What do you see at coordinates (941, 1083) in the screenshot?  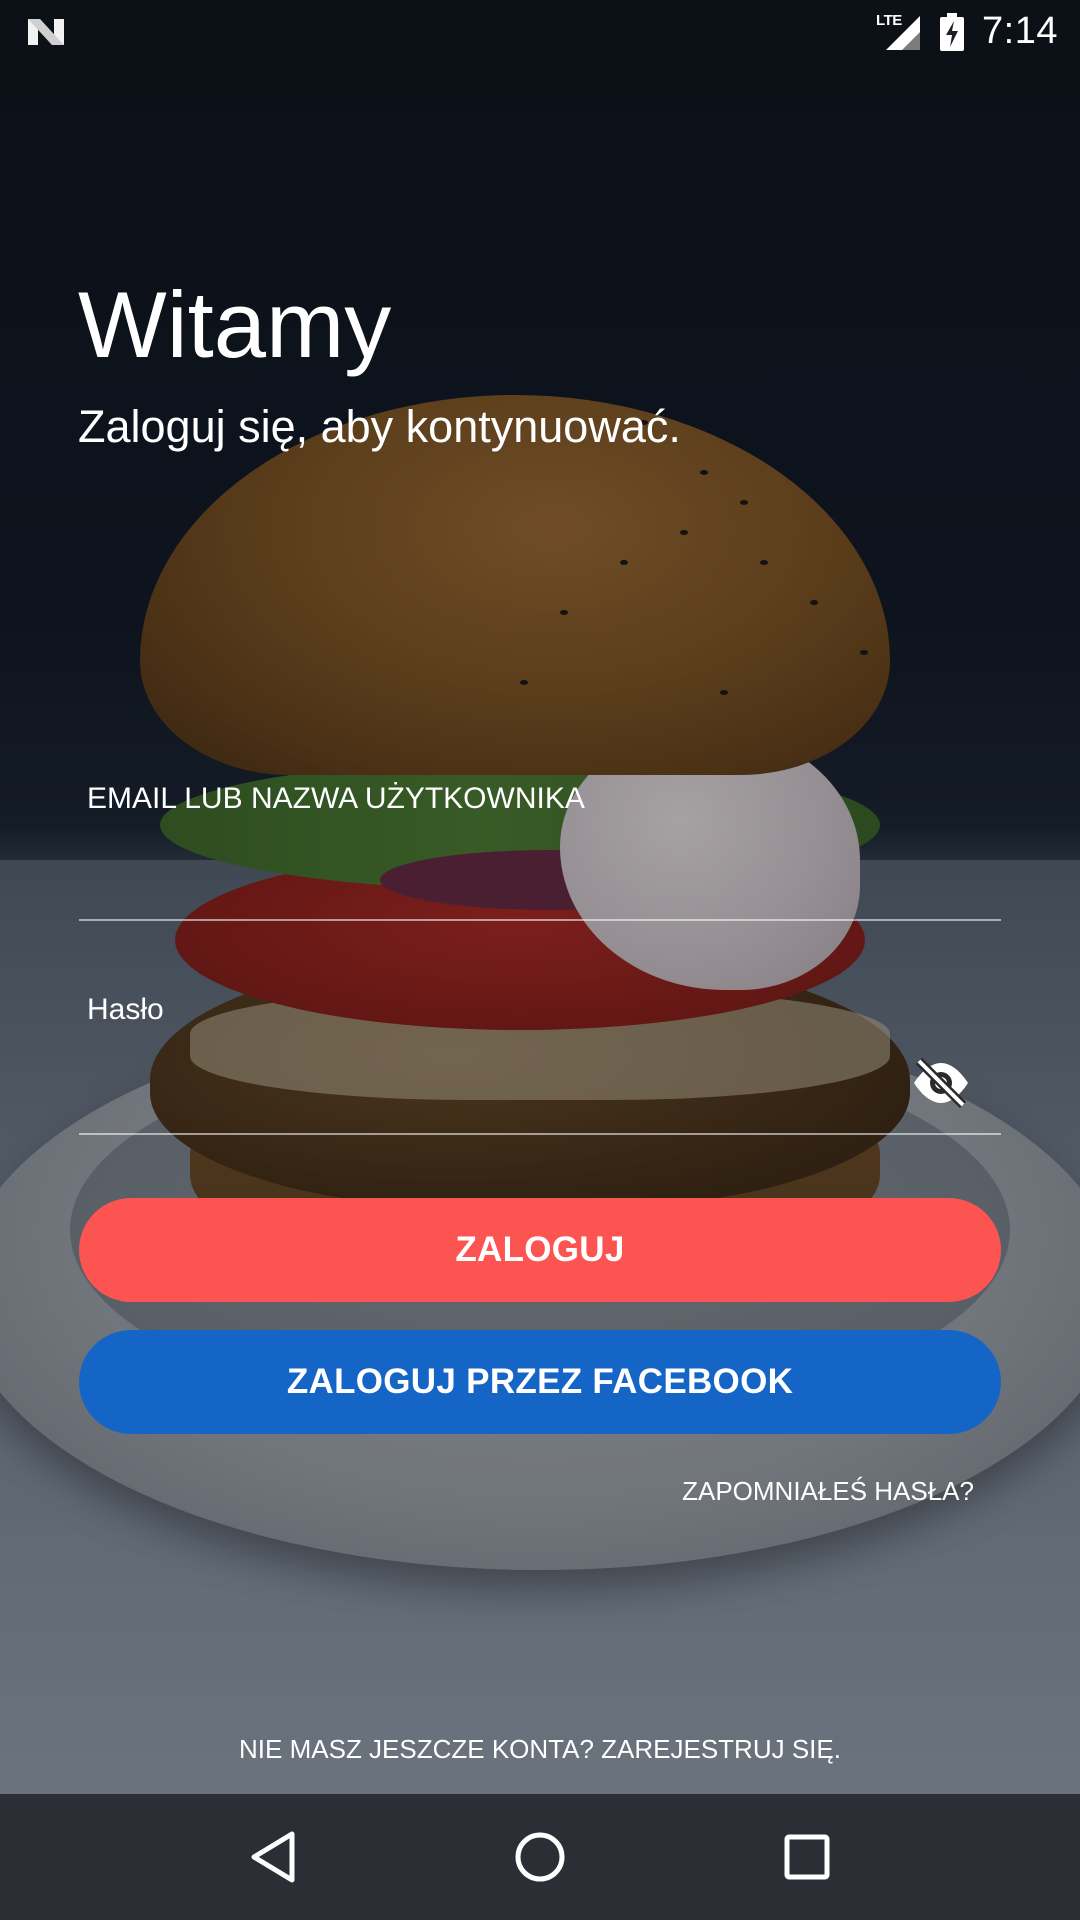 I see `eye-off-icon` at bounding box center [941, 1083].